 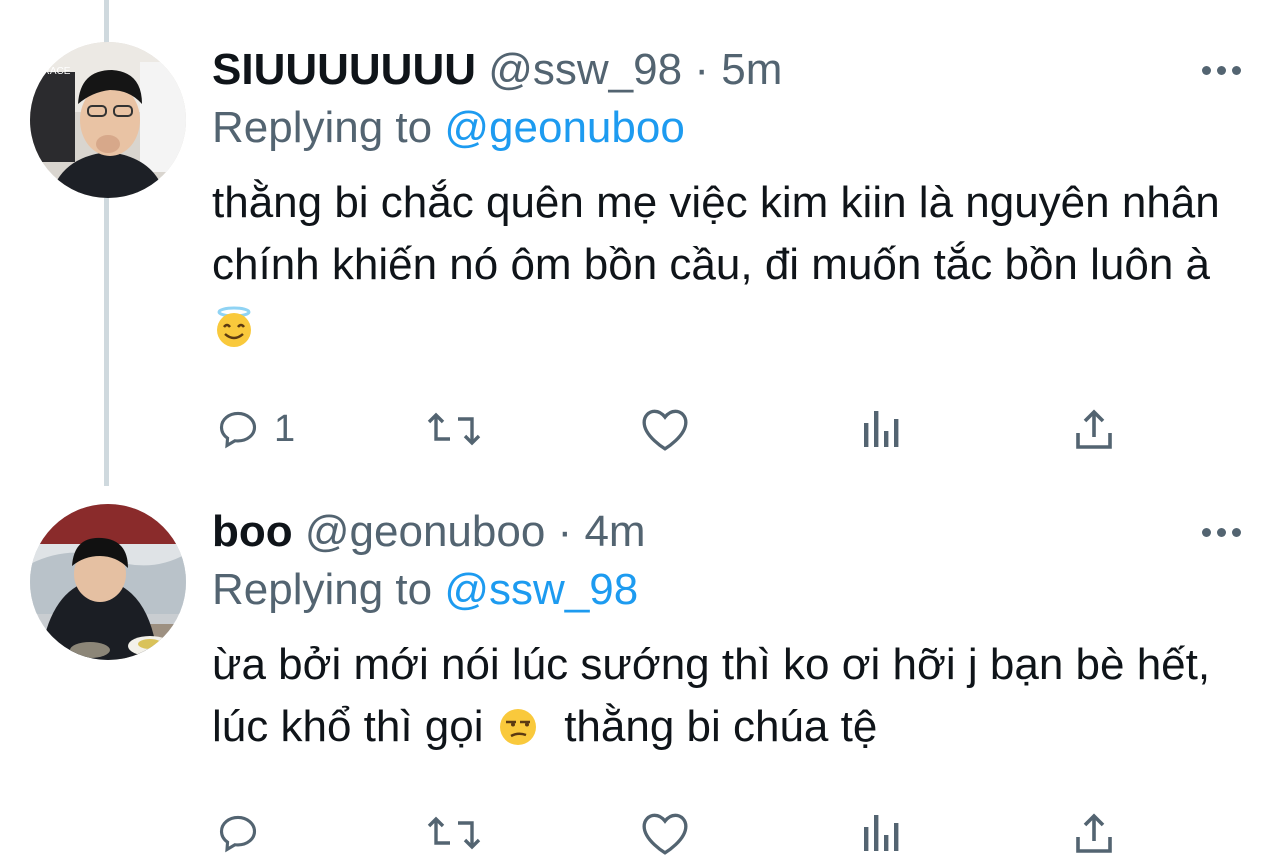 I want to click on display-name: SIUUUUUUU, so click(x=344, y=69).